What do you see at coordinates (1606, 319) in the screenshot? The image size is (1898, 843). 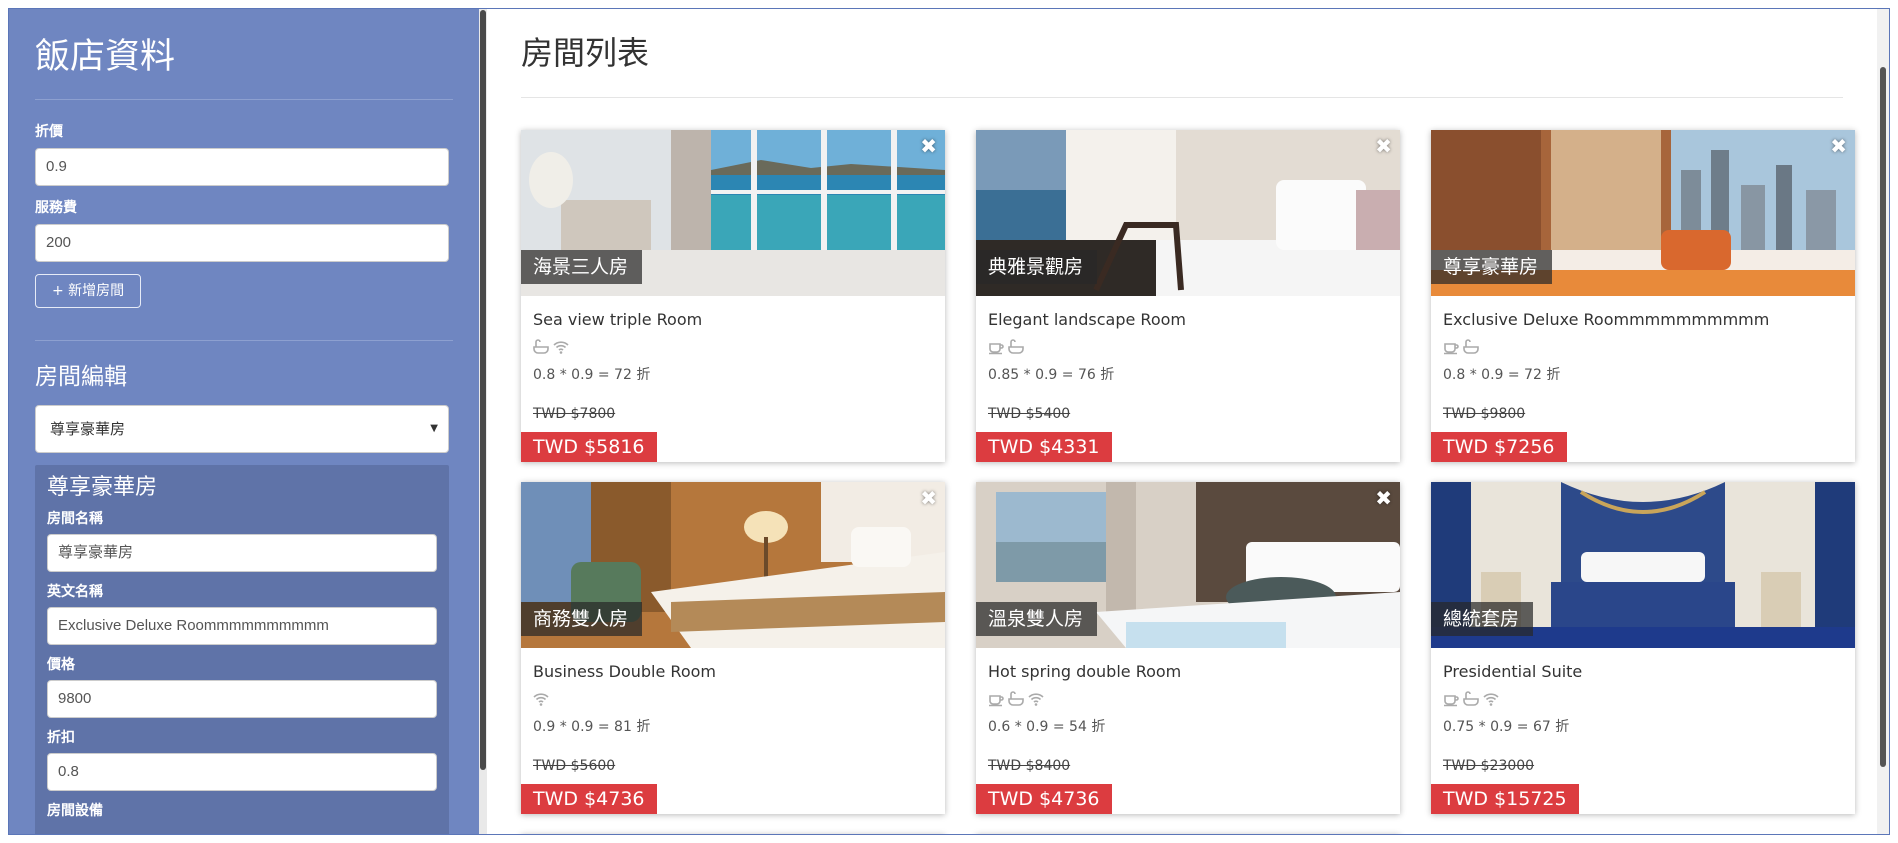 I see `room-english-name: Exclusive Deluxe Roommmmmmmmmm` at bounding box center [1606, 319].